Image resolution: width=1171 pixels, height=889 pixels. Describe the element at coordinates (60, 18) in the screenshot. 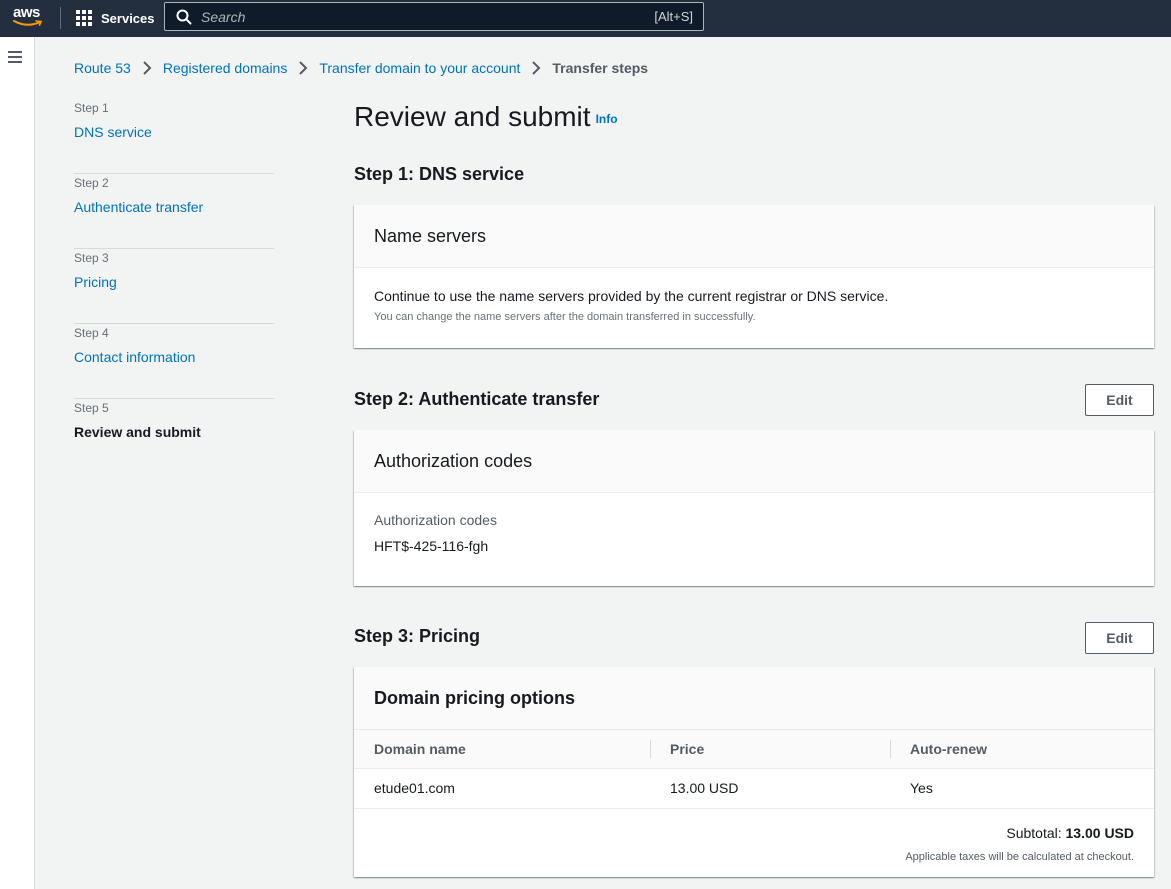

I see `nav-divider` at that location.